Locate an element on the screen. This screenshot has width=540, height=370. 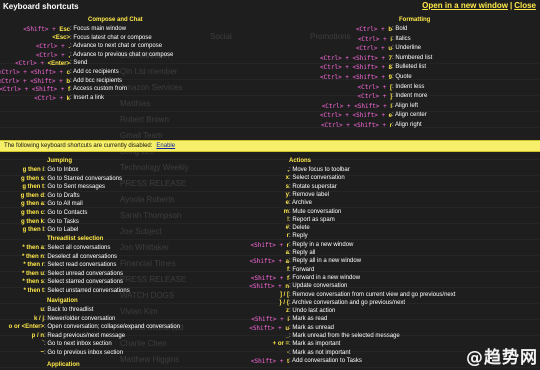
shortcut-key: <Ctrl> + k is located at coordinates (52, 99).